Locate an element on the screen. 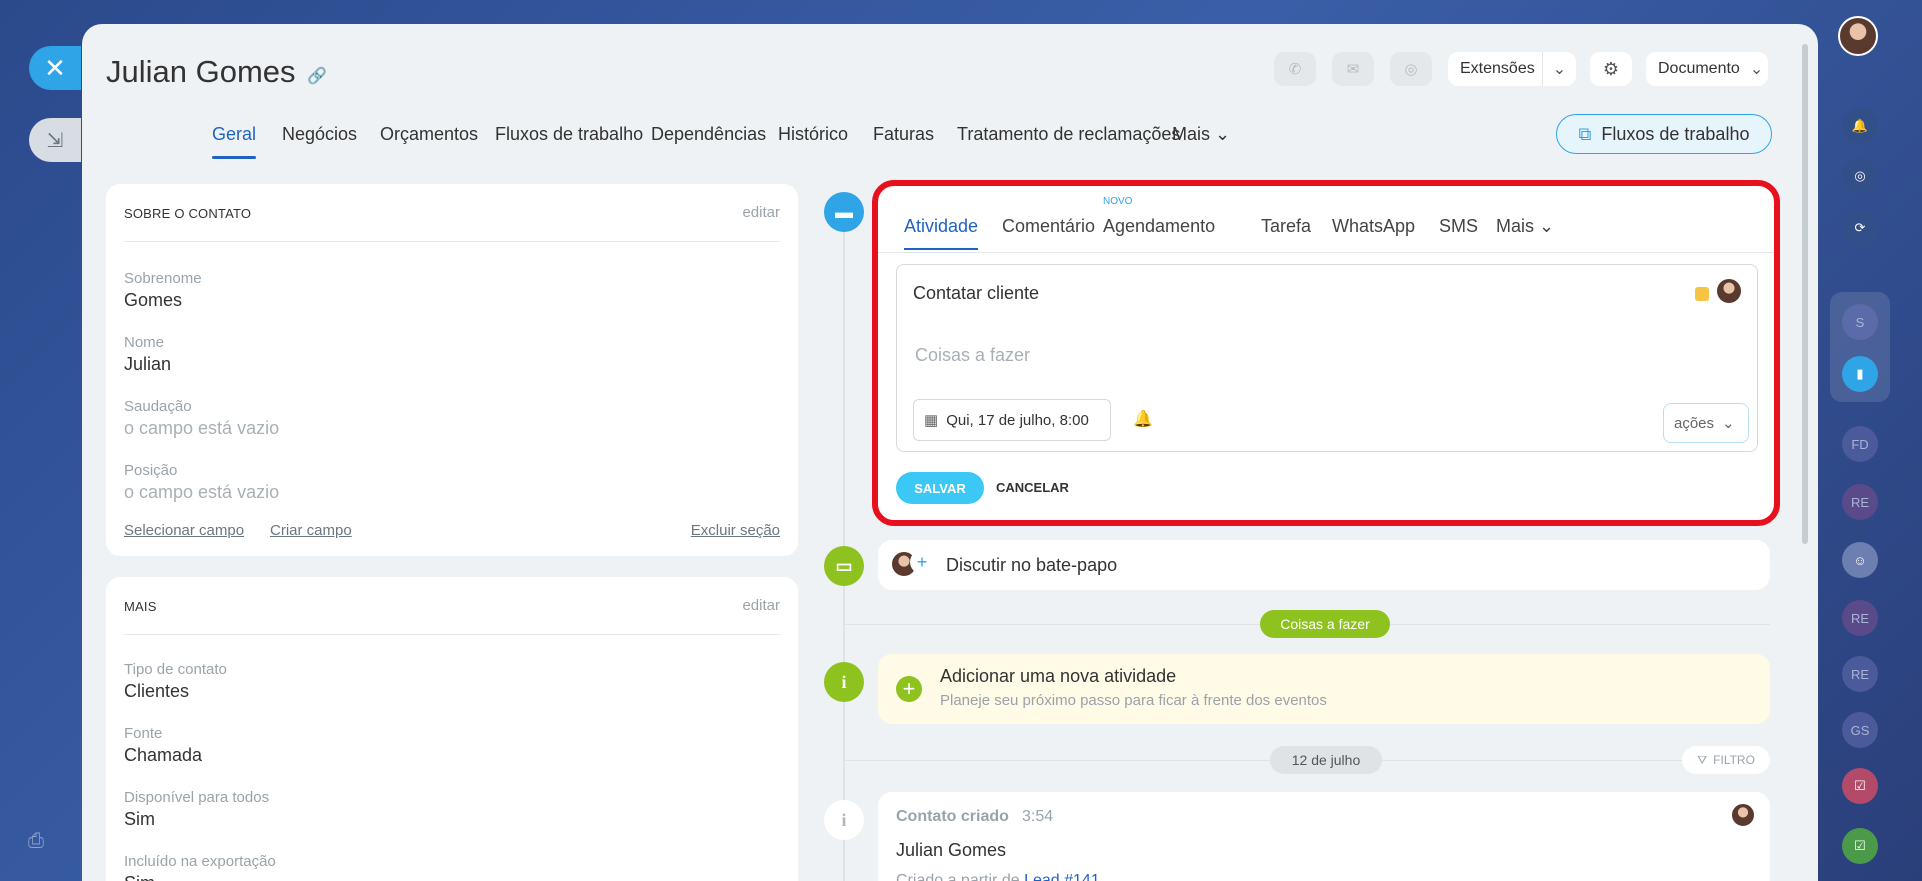 The height and width of the screenshot is (881, 1922). field-value: Chamada is located at coordinates (163, 755).